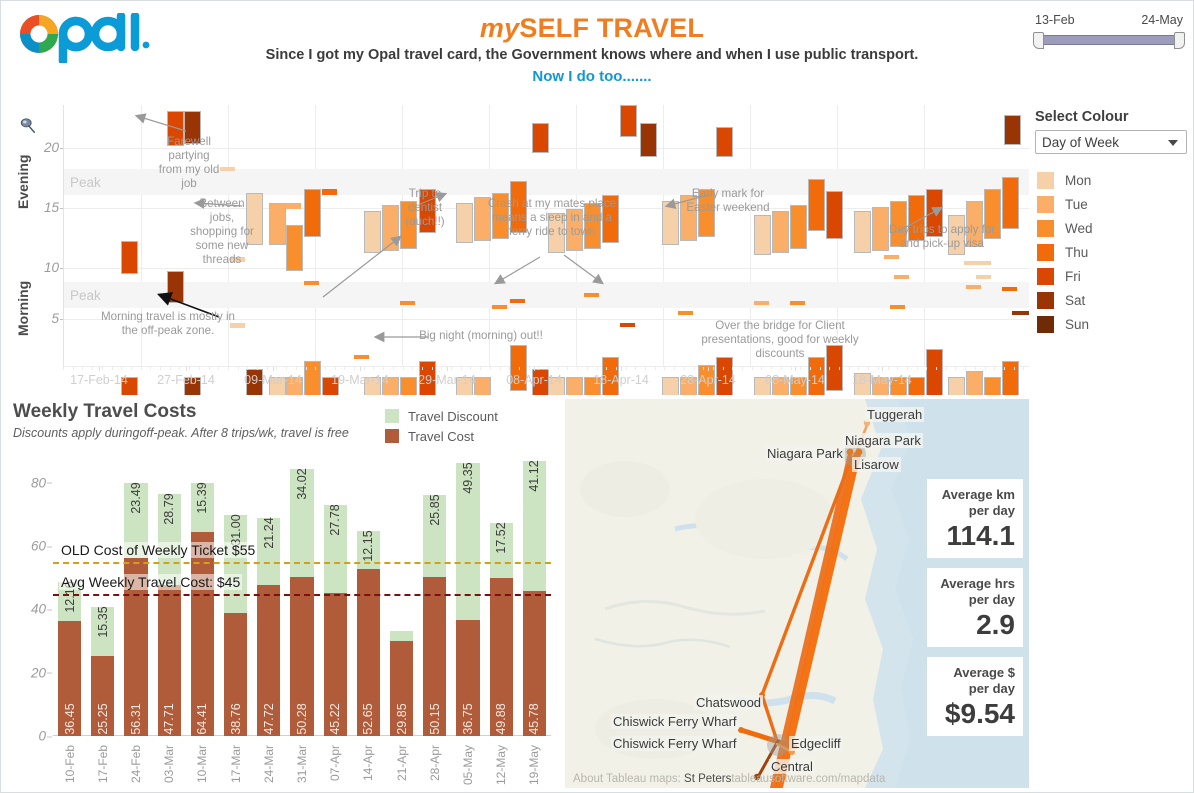 The height and width of the screenshot is (793, 1194). What do you see at coordinates (675, 721) in the screenshot?
I see `map-label-chiswick-ferry-wharf: Chiswick Ferry Wharf` at bounding box center [675, 721].